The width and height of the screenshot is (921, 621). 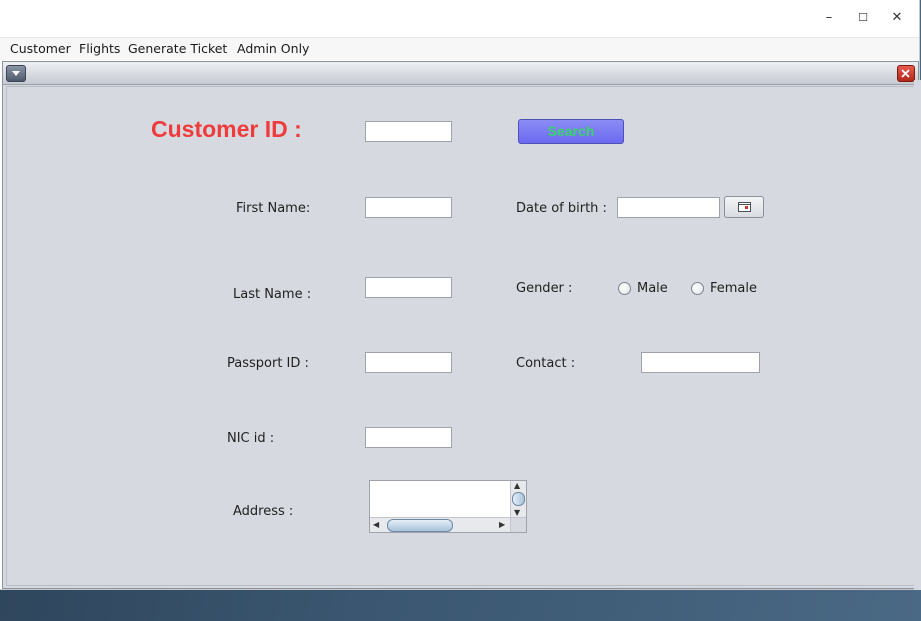 What do you see at coordinates (376, 525) in the screenshot?
I see `scroll-left-icon: ◀` at bounding box center [376, 525].